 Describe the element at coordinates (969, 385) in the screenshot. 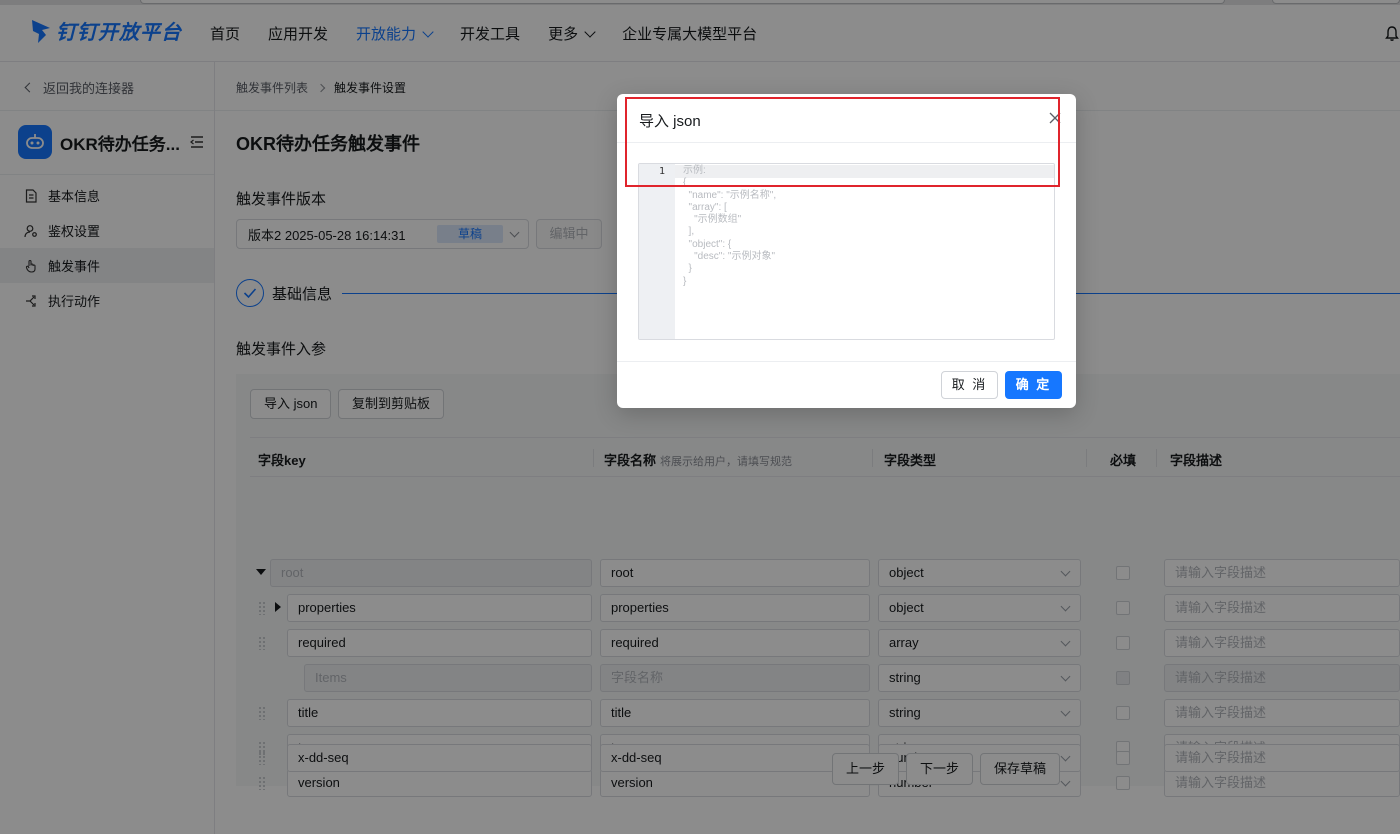

I see `cancel-button: 取 消` at that location.